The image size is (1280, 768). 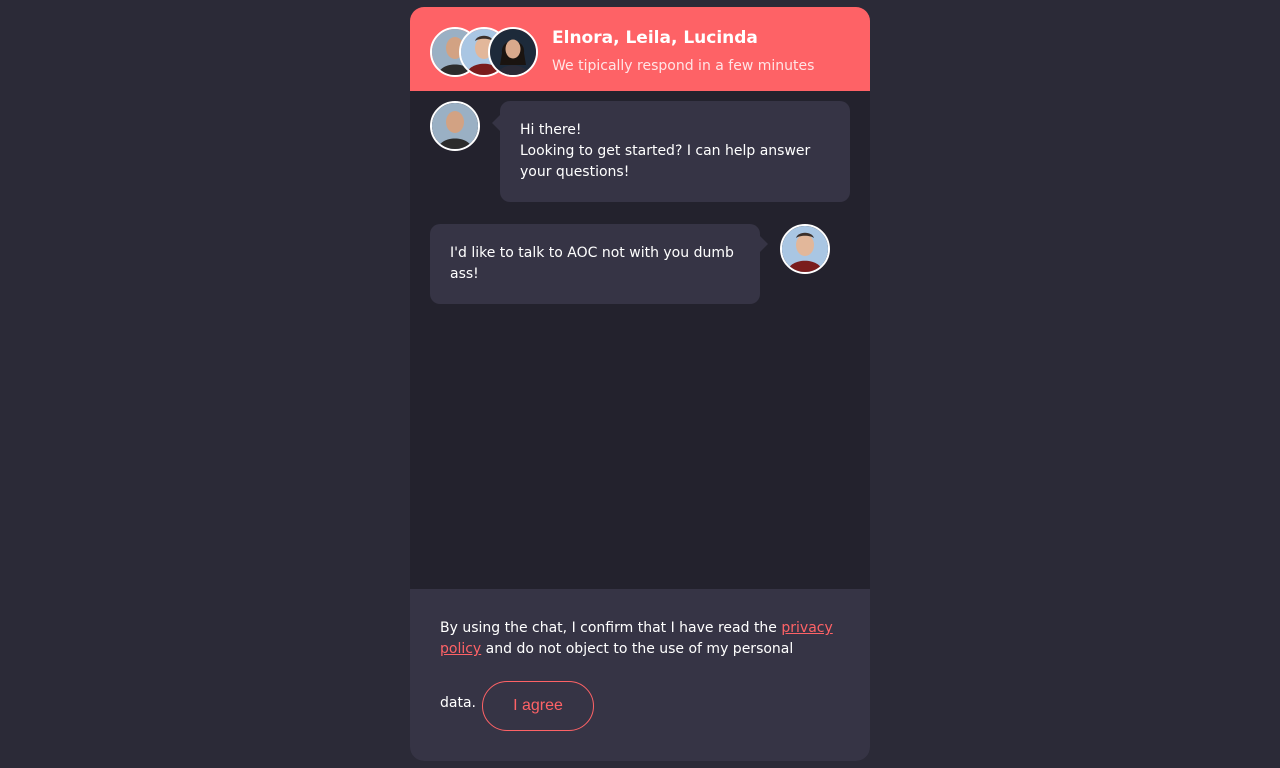 I want to click on chat-header-title: Elnora, Leila, Lucinda, so click(x=655, y=38).